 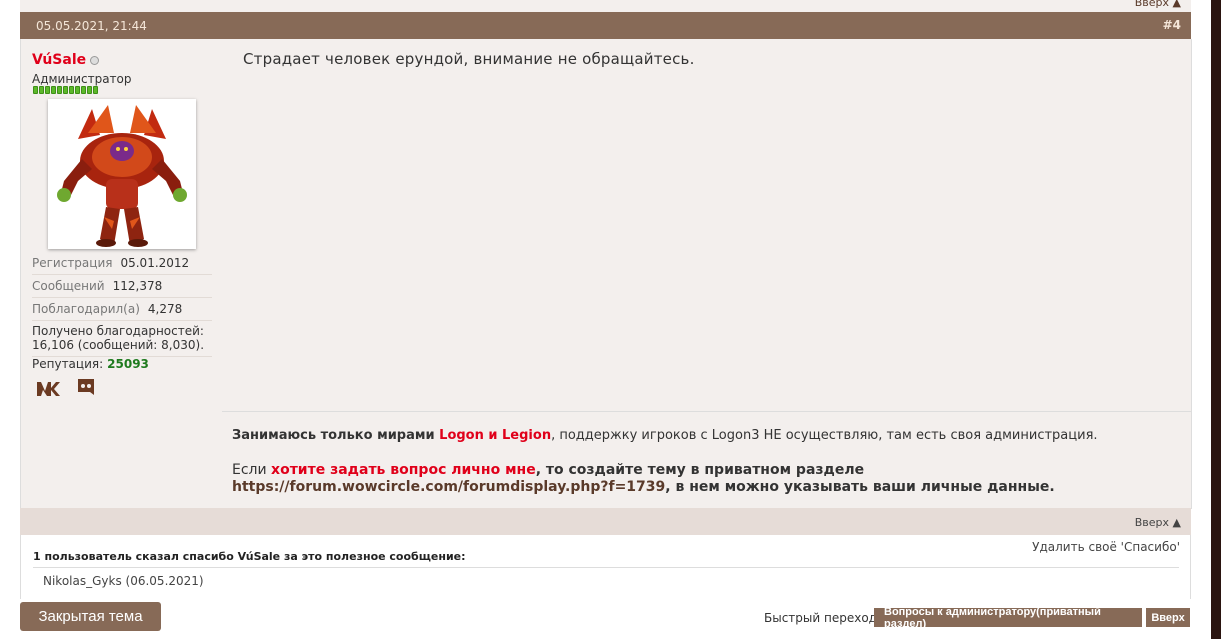 I want to click on stat-registration: Регистрация 05.01.2012, so click(x=122, y=265).